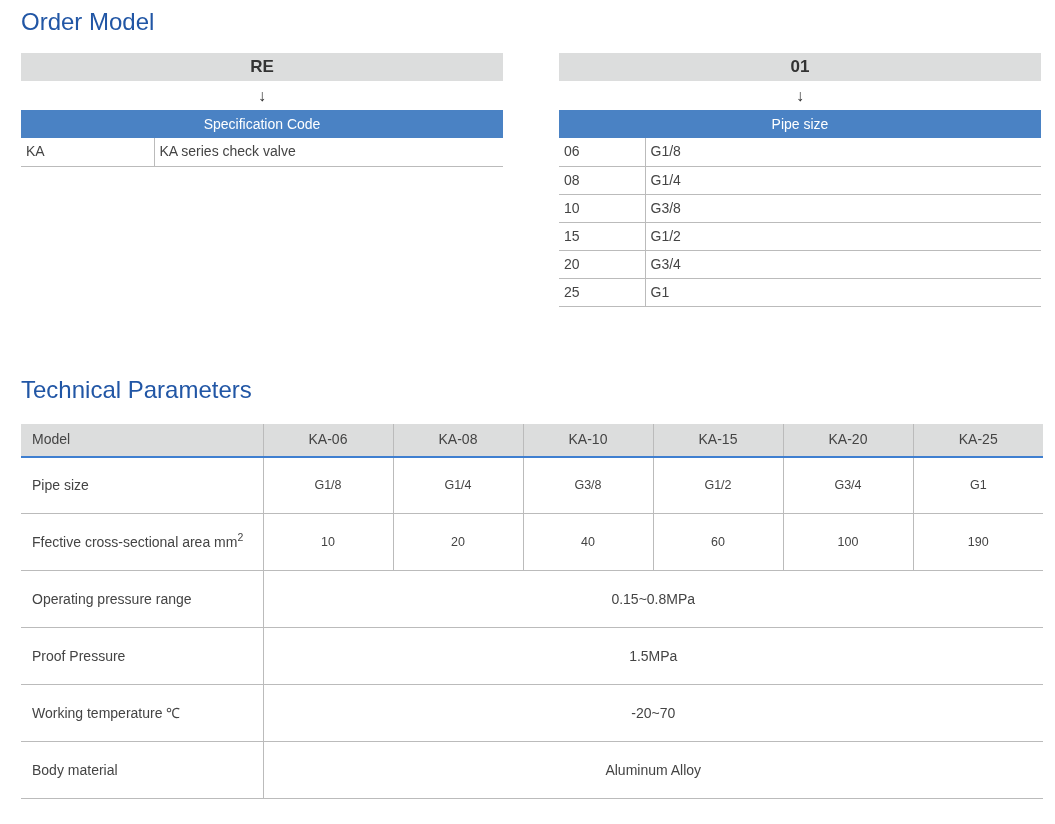  Describe the element at coordinates (588, 440) in the screenshot. I see `column-header: KA-10` at that location.